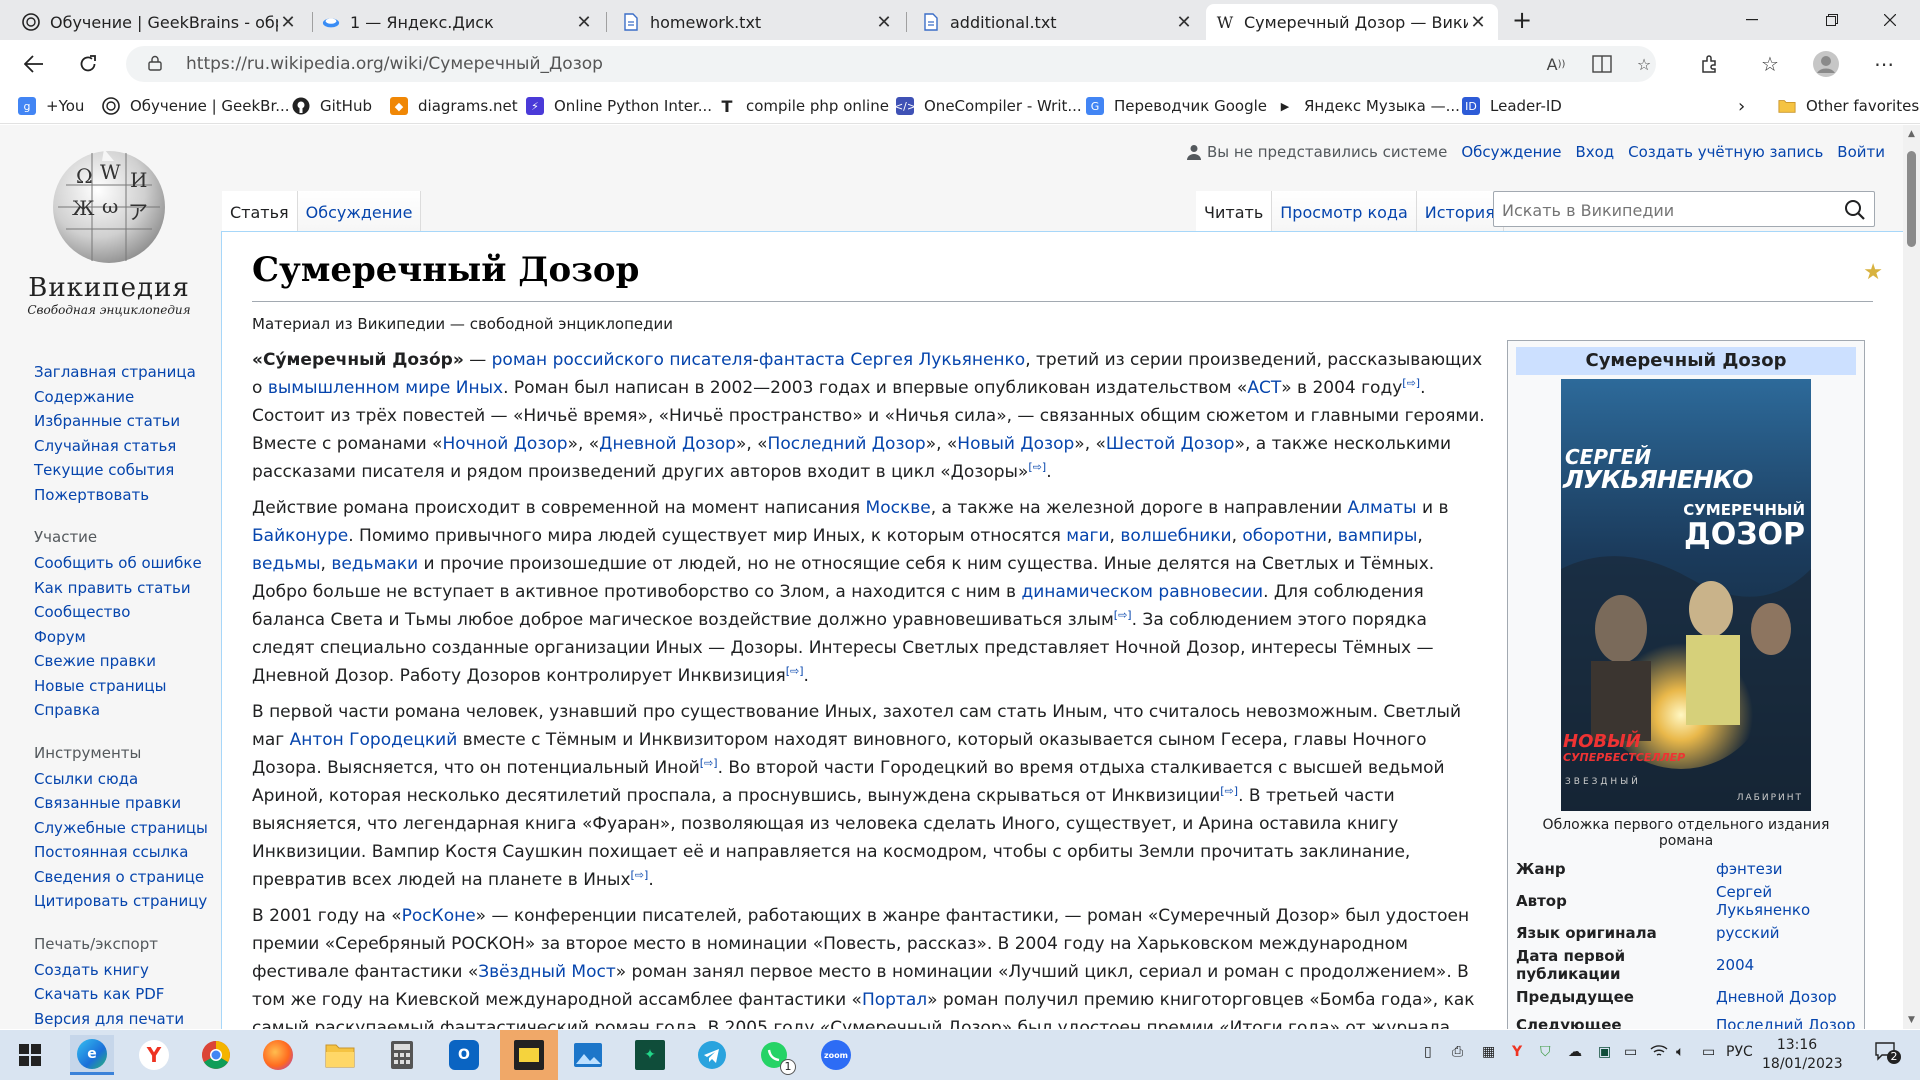  Describe the element at coordinates (340, 1055) in the screenshot. I see `taskbar-explorer` at that location.